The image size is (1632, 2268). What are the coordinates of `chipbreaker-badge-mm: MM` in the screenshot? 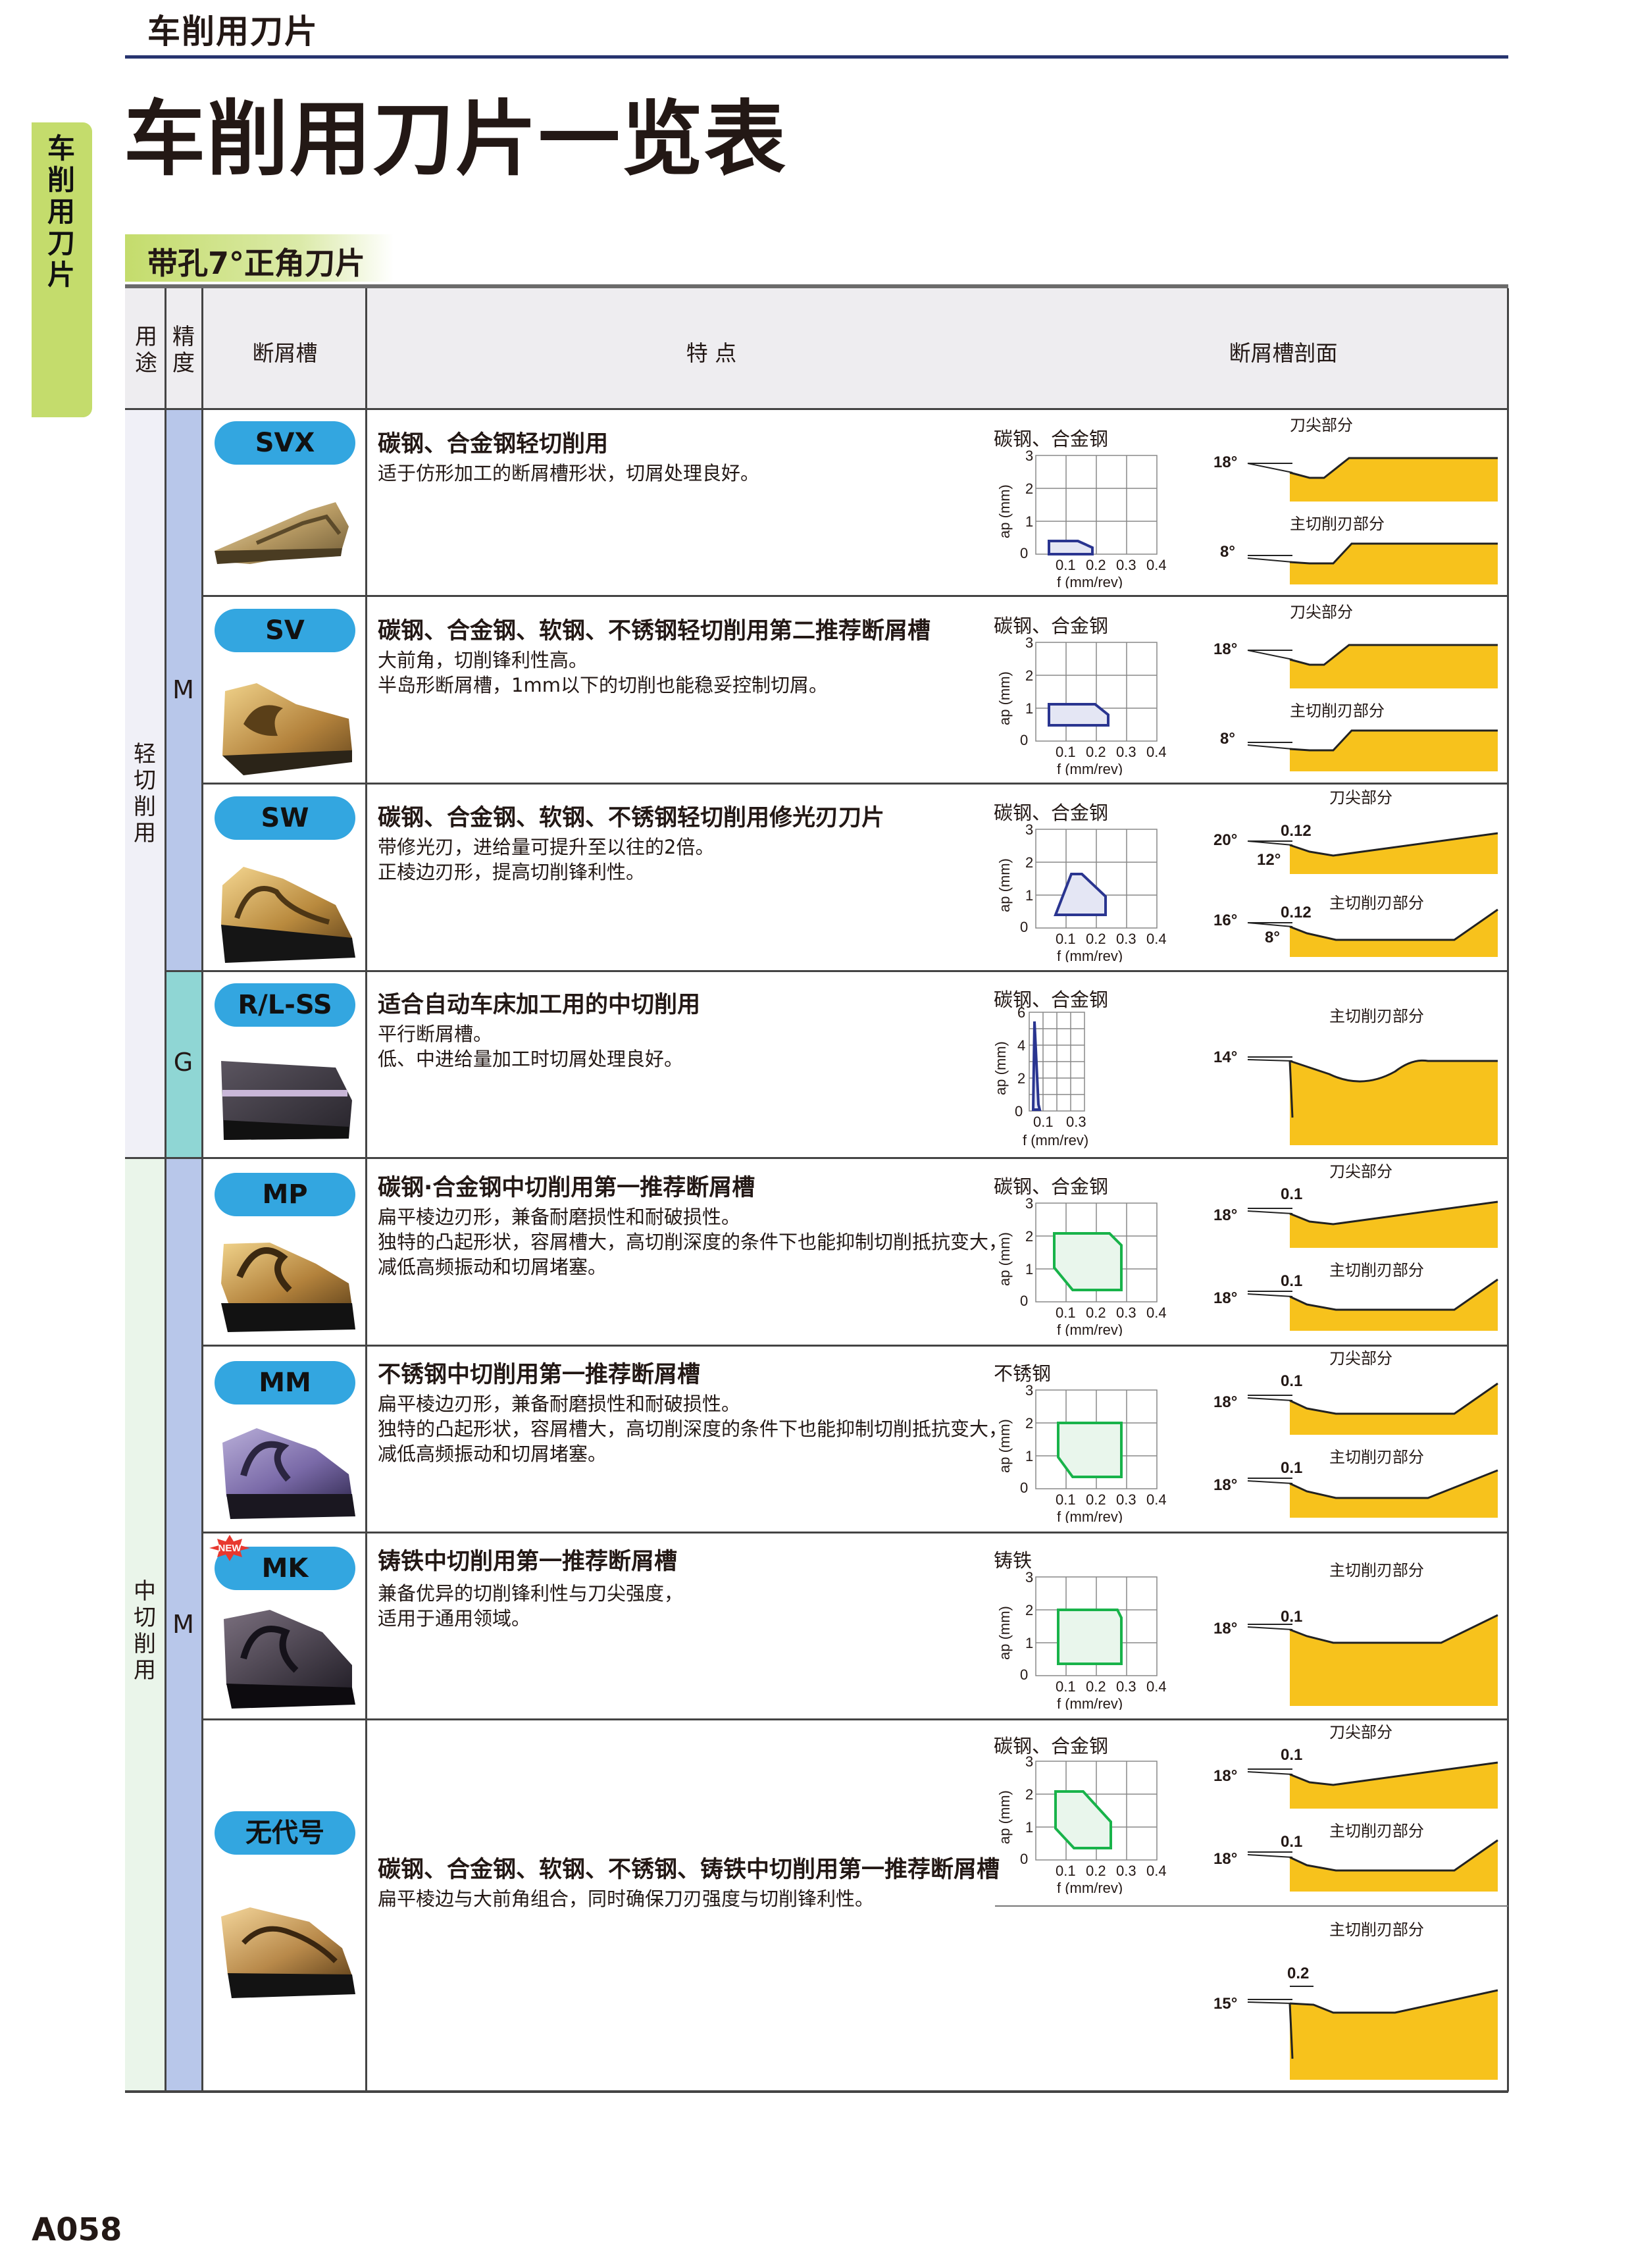 It's located at (285, 1383).